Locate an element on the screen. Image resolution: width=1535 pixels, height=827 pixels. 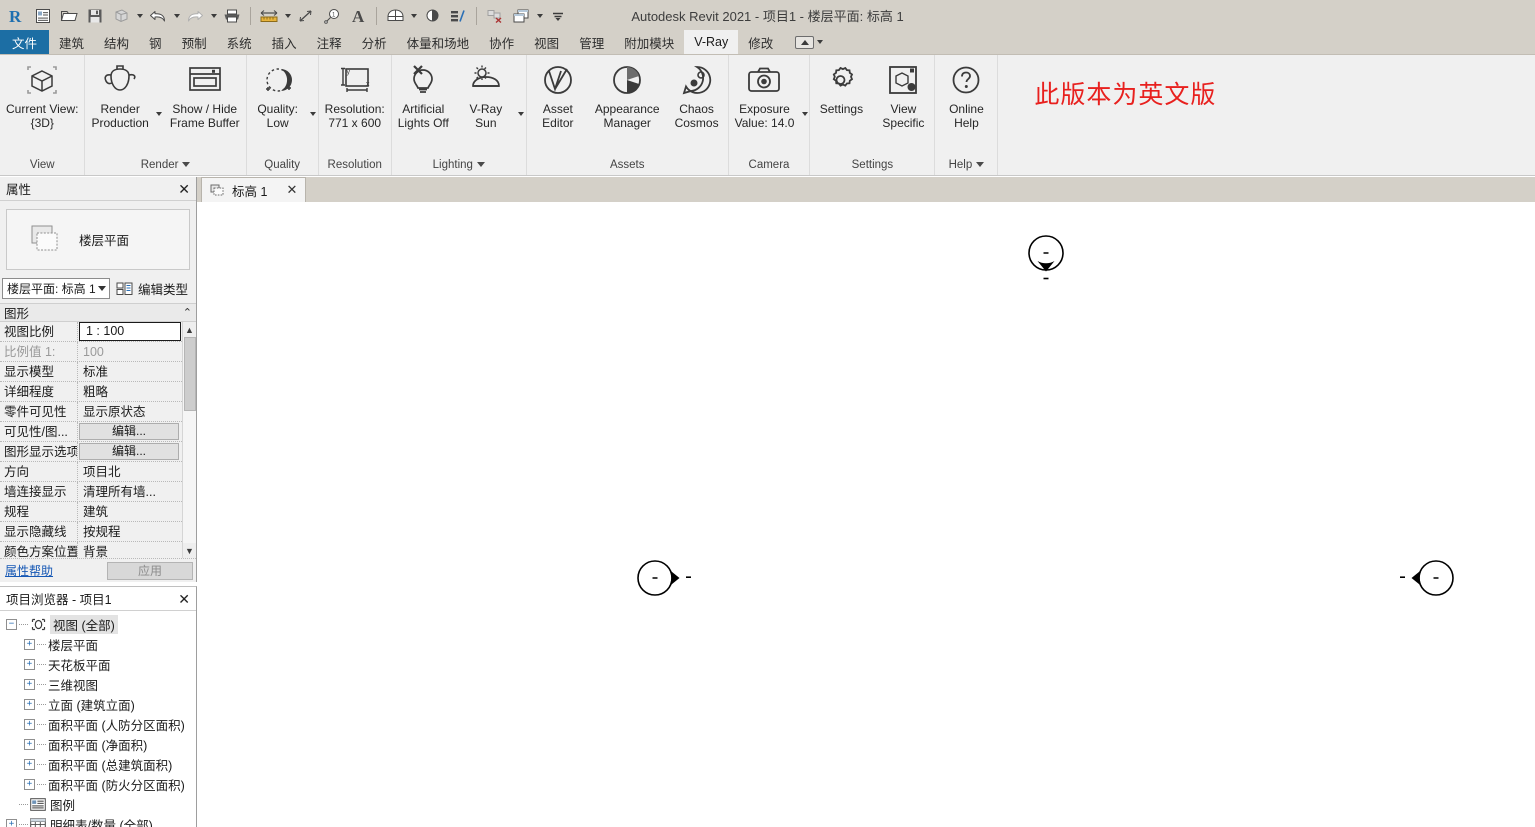
ribbon-tab-1: 建筑 is located at coordinates (71, 42).